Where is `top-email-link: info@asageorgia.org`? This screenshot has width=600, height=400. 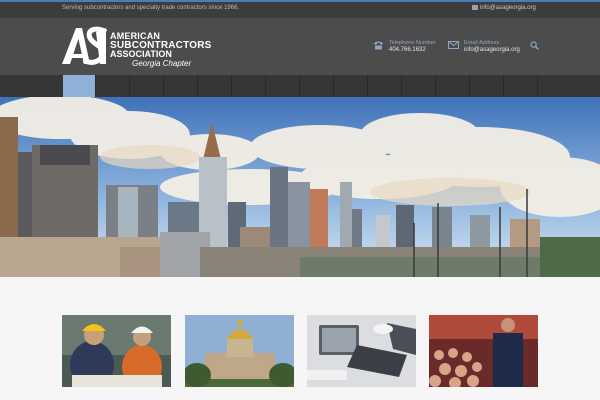
top-email-link: info@asageorgia.org is located at coordinates (504, 8).